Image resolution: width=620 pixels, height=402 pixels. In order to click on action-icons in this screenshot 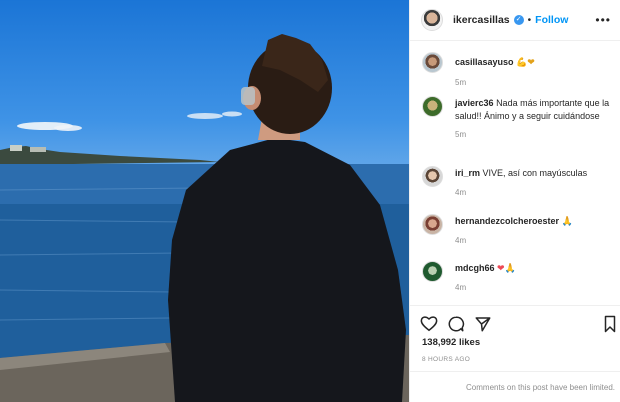, I will do `click(518, 325)`.